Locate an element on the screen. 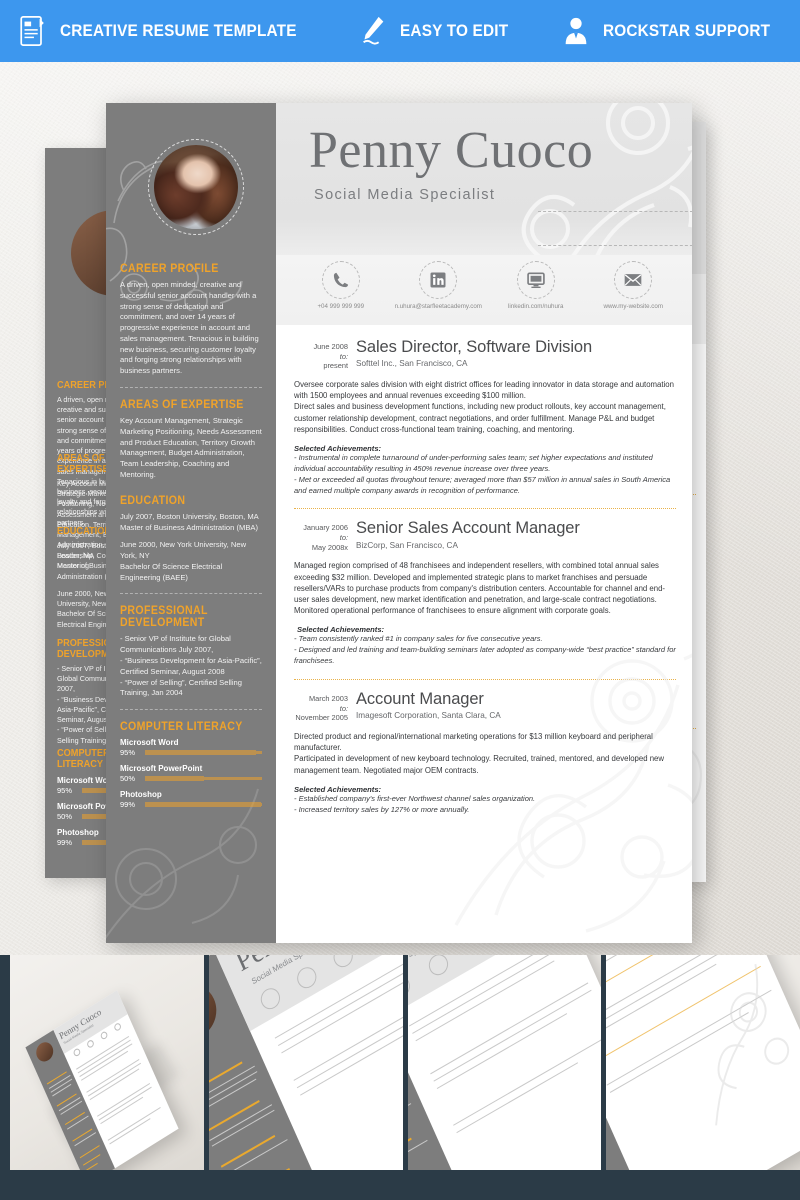 This screenshot has width=800, height=1200. job-dates: March 2003 to: November 2005 is located at coordinates (325, 707).